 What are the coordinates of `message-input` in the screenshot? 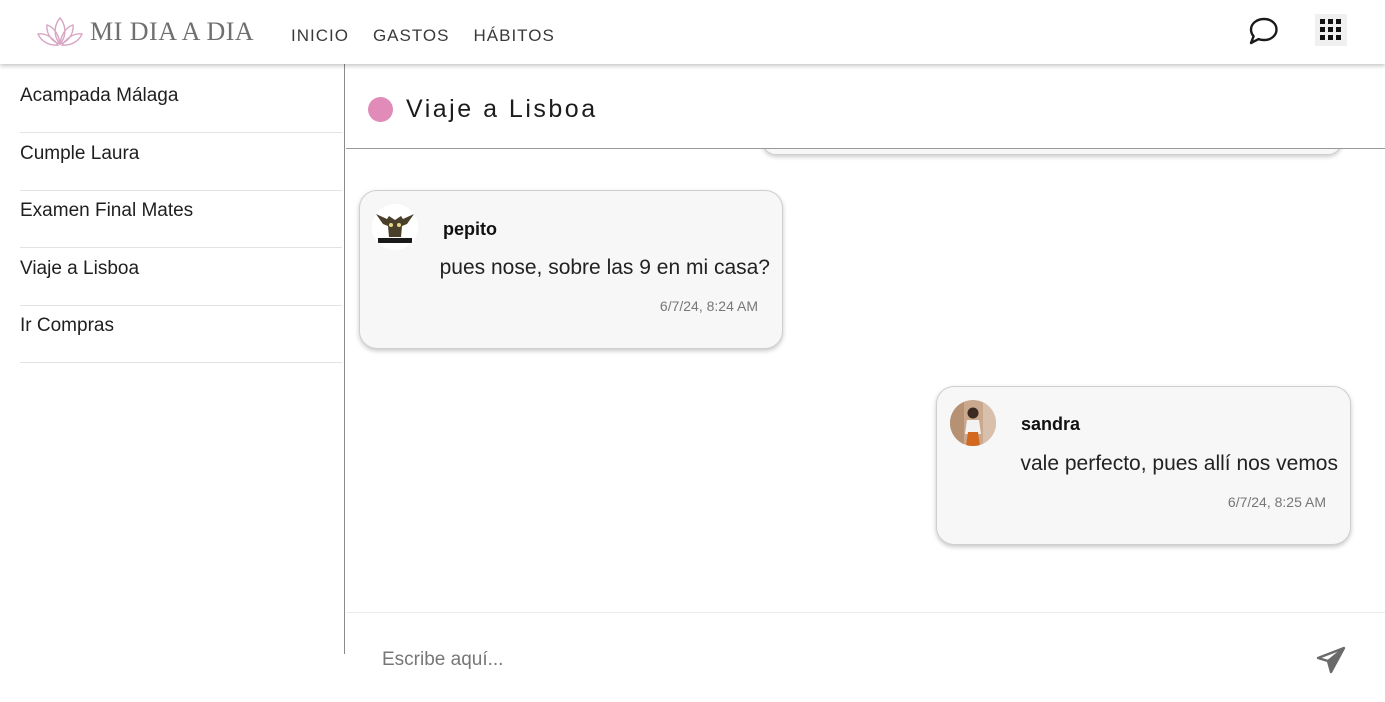 It's located at (832, 660).